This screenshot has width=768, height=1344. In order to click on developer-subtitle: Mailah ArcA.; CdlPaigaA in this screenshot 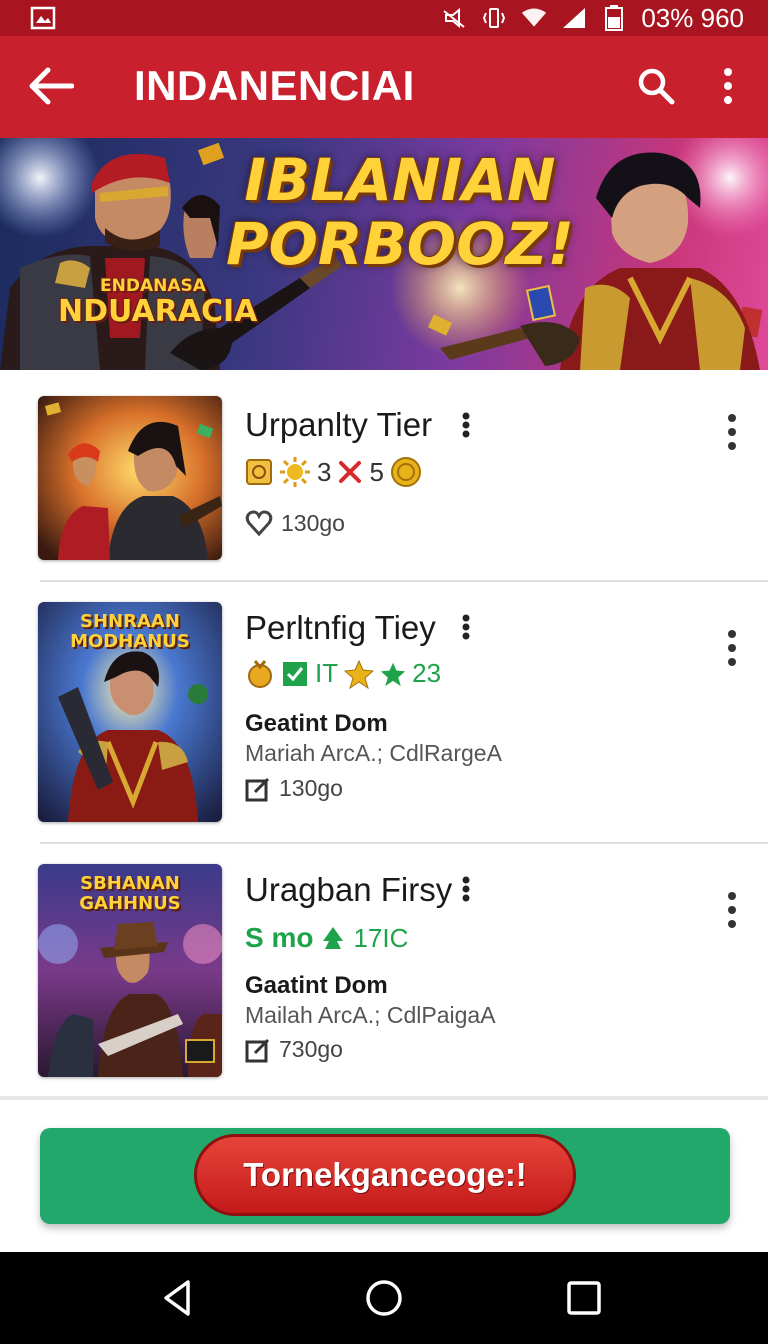, I will do `click(370, 1015)`.